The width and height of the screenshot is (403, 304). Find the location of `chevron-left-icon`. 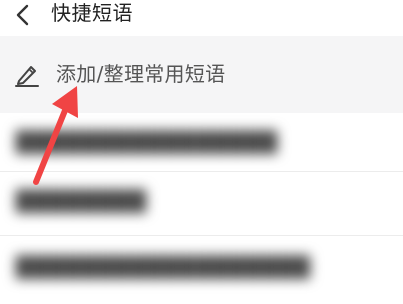

chevron-left-icon is located at coordinates (22, 15).